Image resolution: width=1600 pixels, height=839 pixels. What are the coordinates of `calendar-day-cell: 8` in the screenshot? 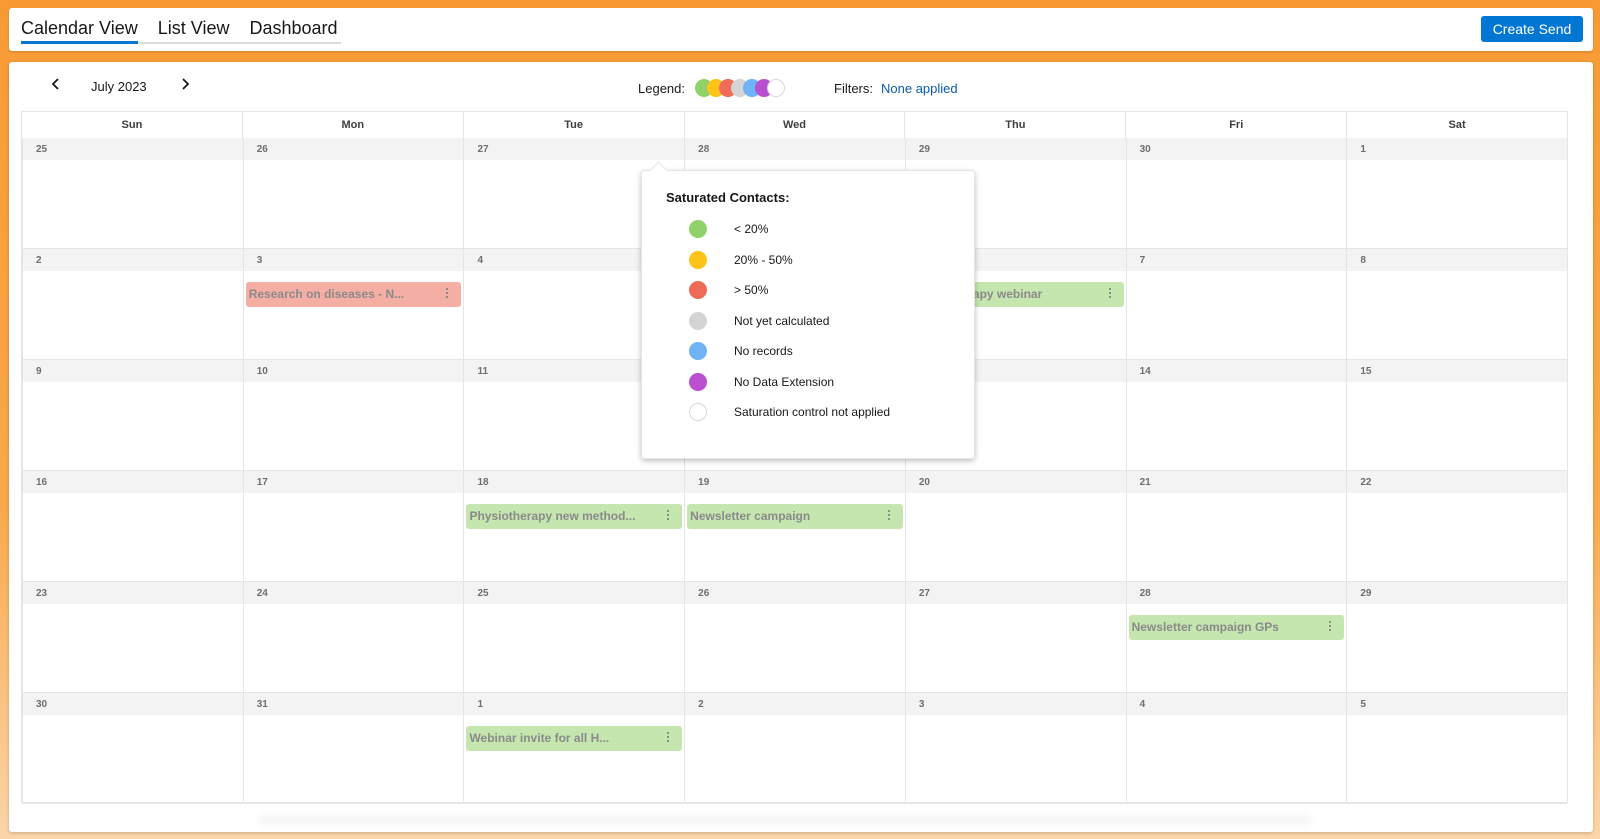 It's located at (1457, 304).